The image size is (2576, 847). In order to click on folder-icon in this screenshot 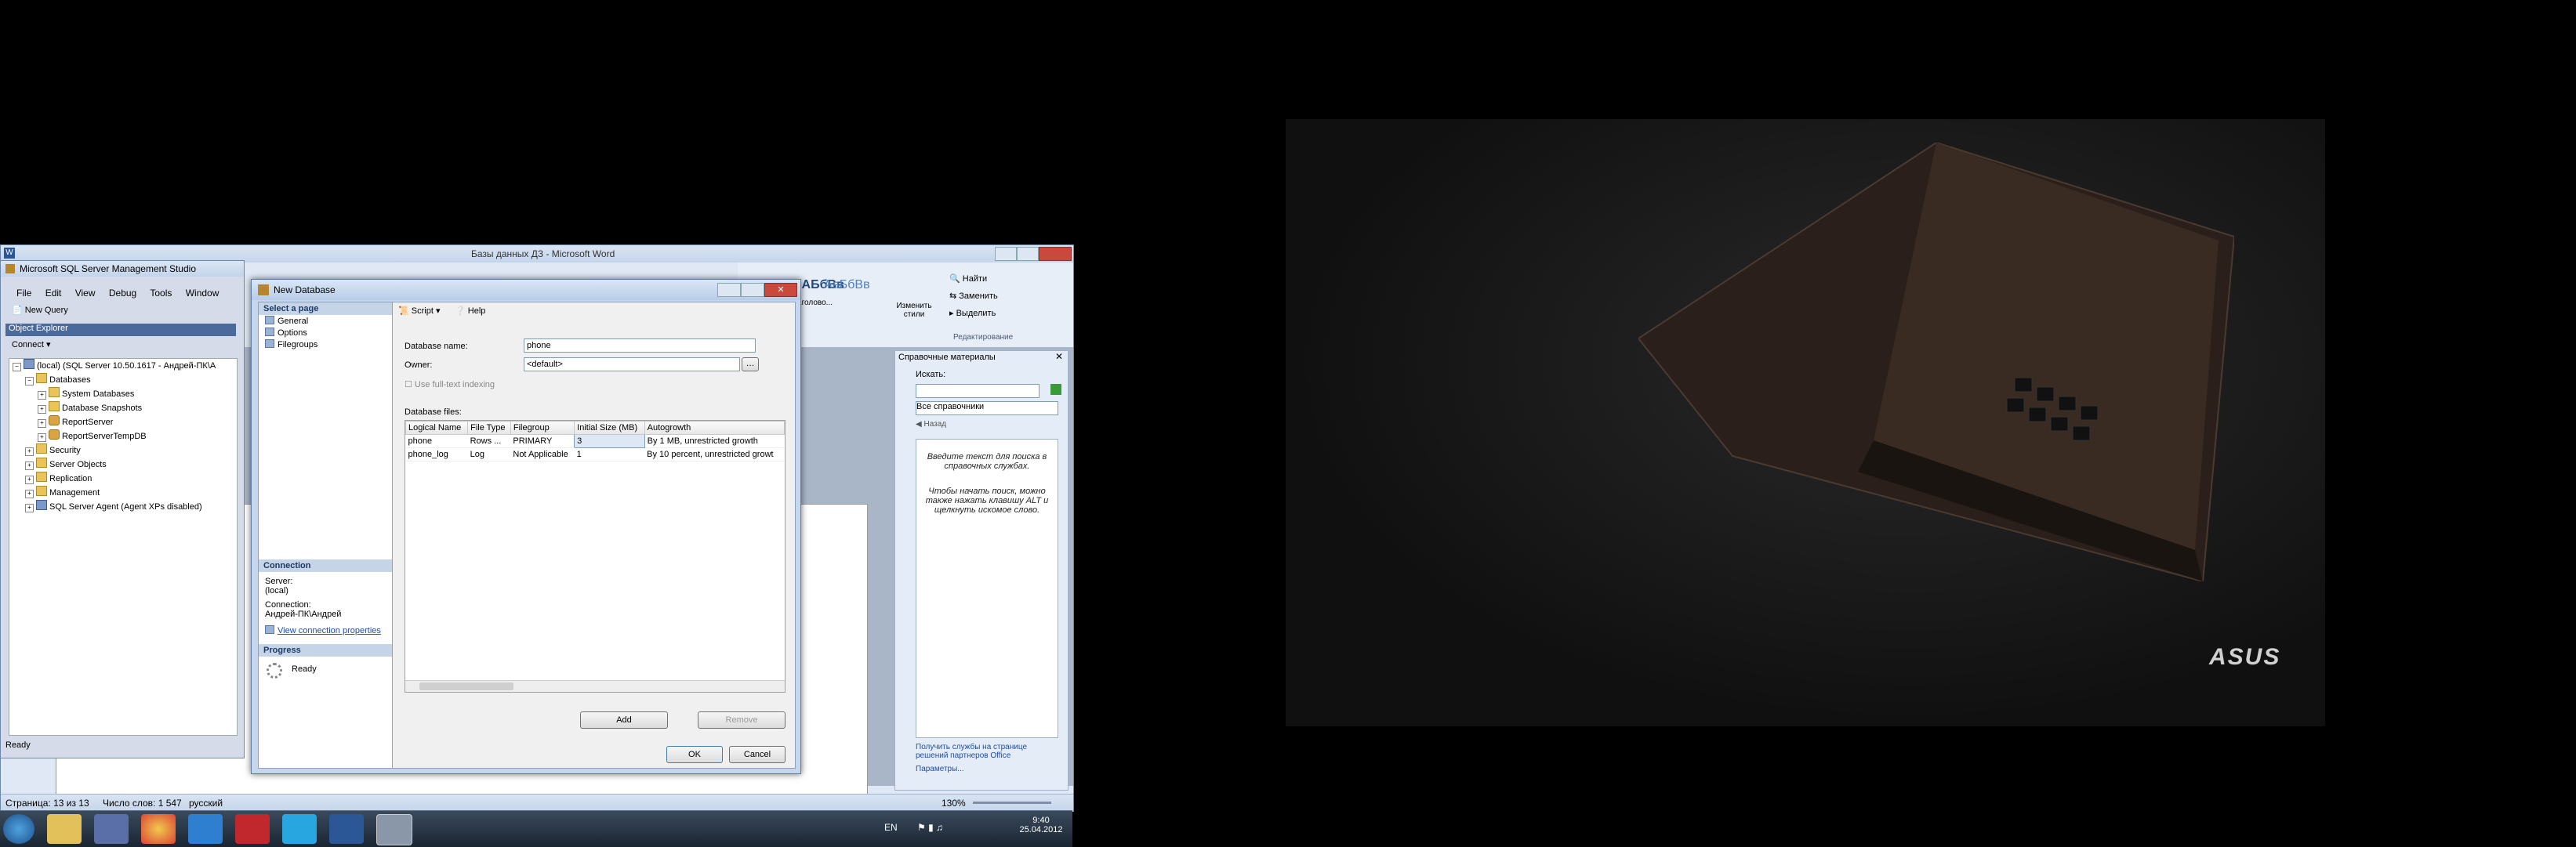, I will do `click(55, 406)`.